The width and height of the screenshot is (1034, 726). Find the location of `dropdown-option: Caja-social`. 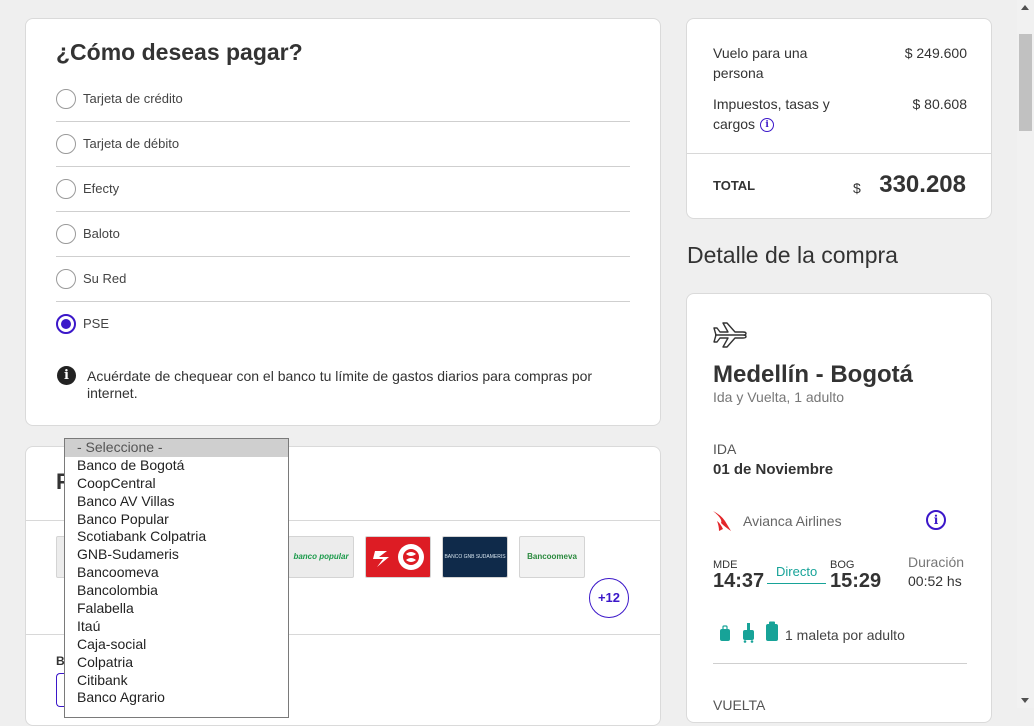

dropdown-option: Caja-social is located at coordinates (176, 645).